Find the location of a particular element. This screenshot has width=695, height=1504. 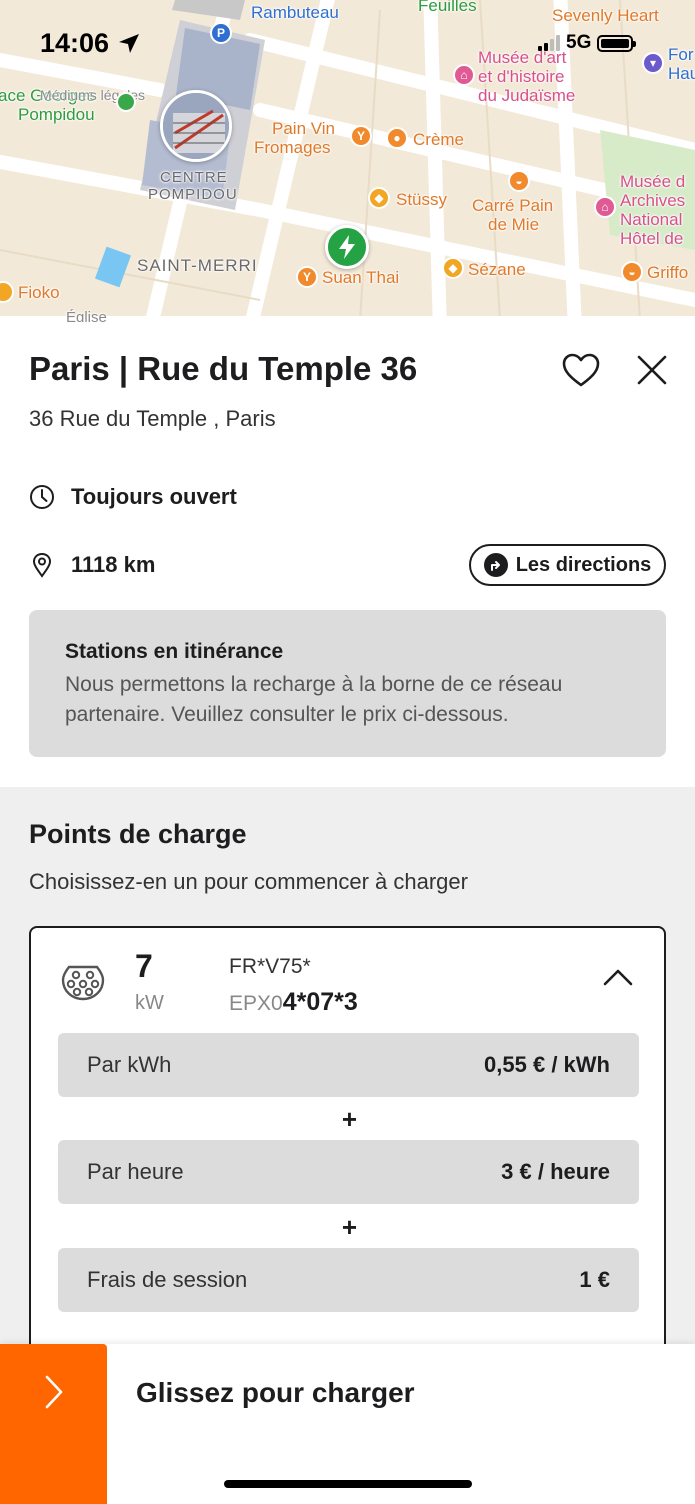

museum-pin-icon: ⌂ is located at coordinates (464, 75).